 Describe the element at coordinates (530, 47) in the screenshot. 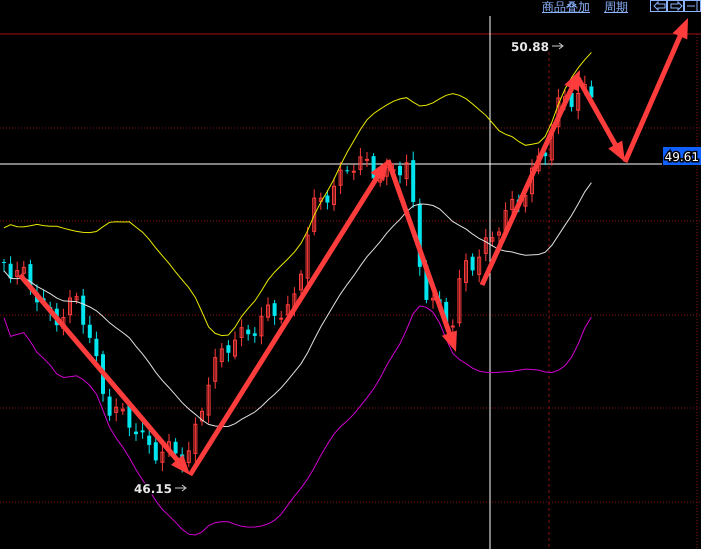

I see `high-price-label: 50.88` at that location.